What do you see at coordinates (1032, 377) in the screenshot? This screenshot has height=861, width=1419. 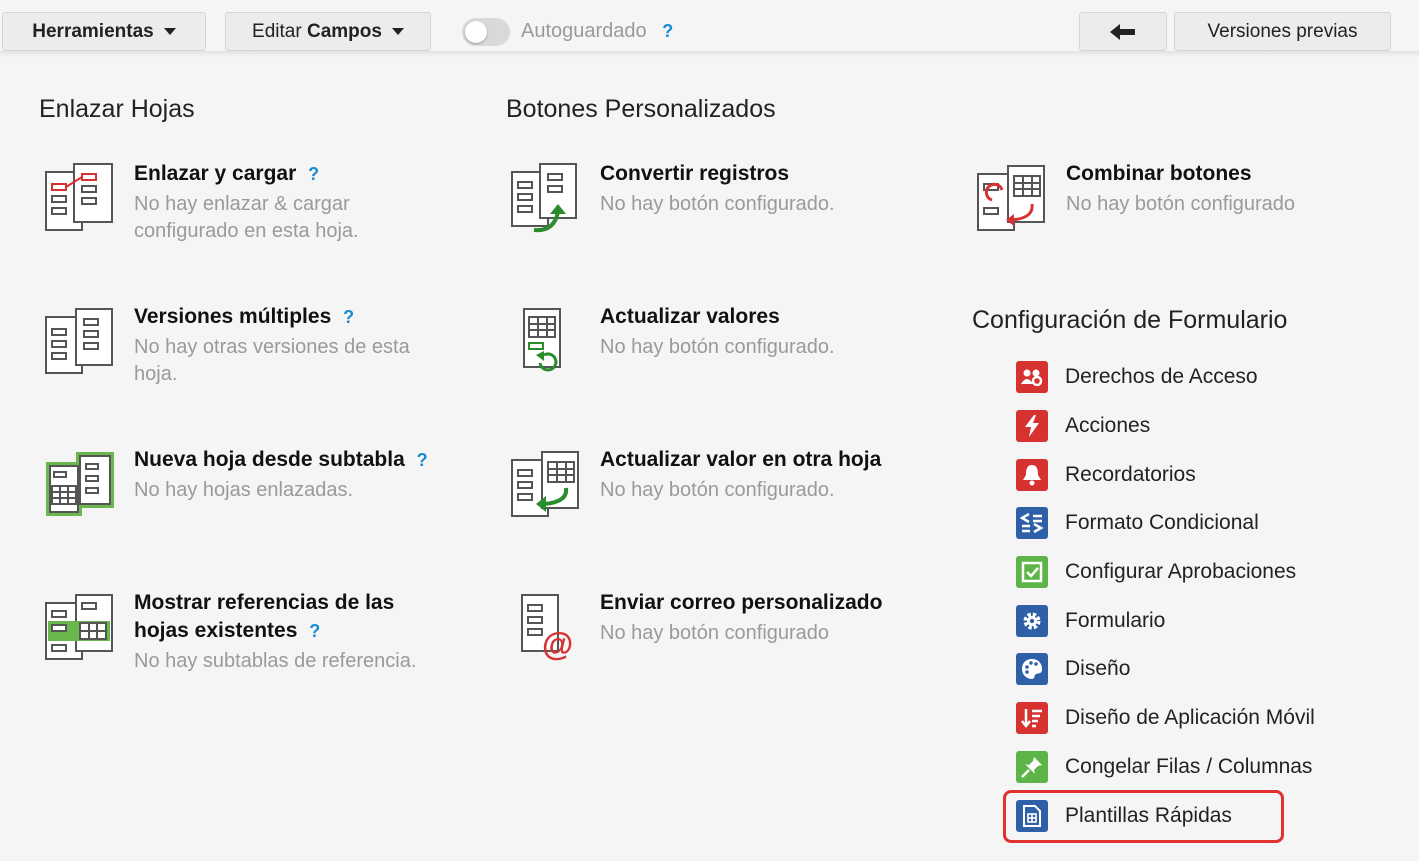 I see `users-gear-icon` at bounding box center [1032, 377].